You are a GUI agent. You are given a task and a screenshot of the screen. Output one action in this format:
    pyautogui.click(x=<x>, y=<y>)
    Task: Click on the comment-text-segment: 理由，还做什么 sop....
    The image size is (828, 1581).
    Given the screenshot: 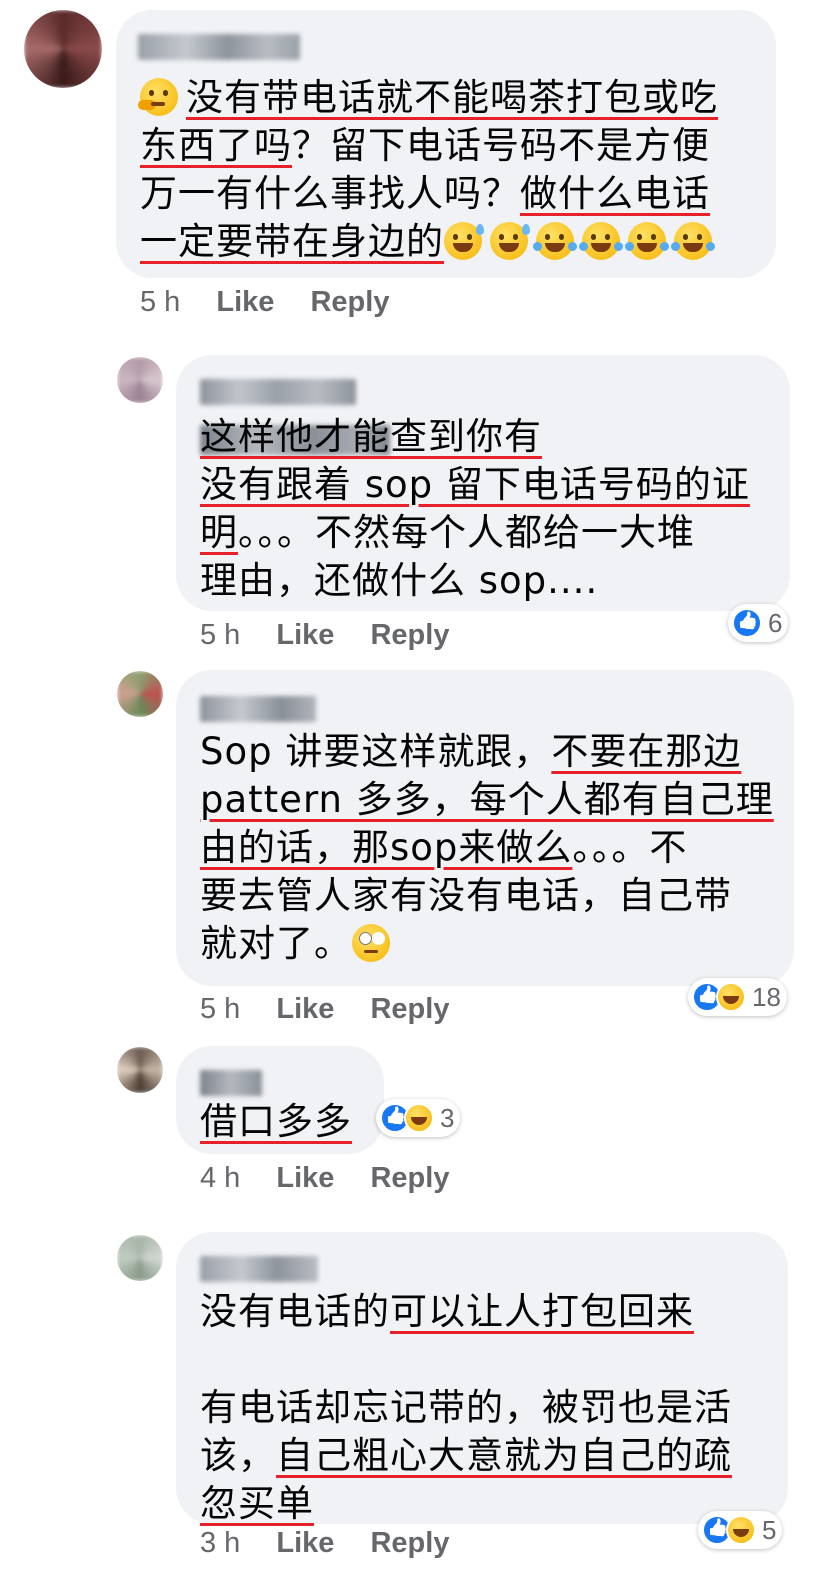 What is the action you would take?
    pyautogui.click(x=399, y=580)
    